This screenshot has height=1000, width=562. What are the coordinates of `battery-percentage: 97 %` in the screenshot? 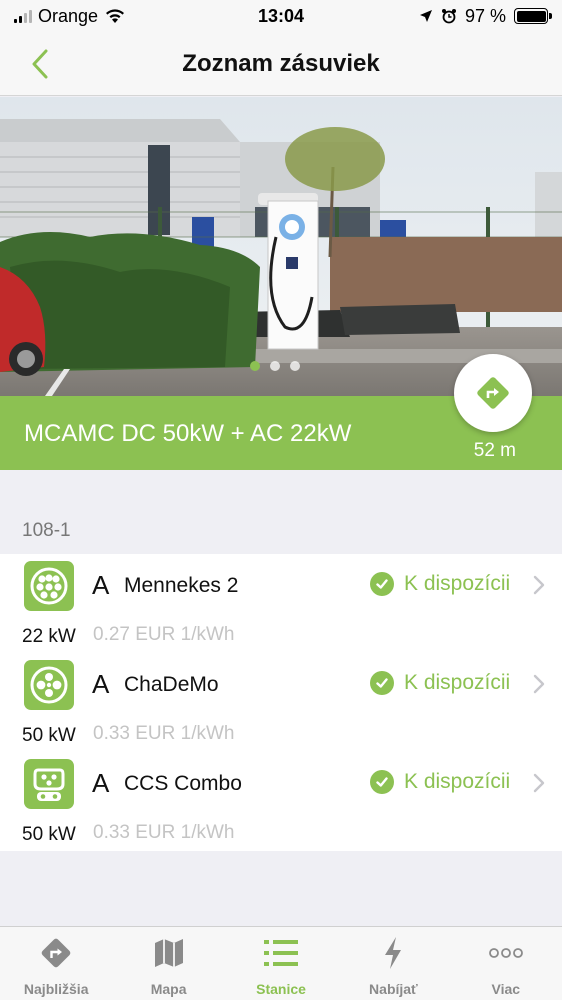 It's located at (485, 15).